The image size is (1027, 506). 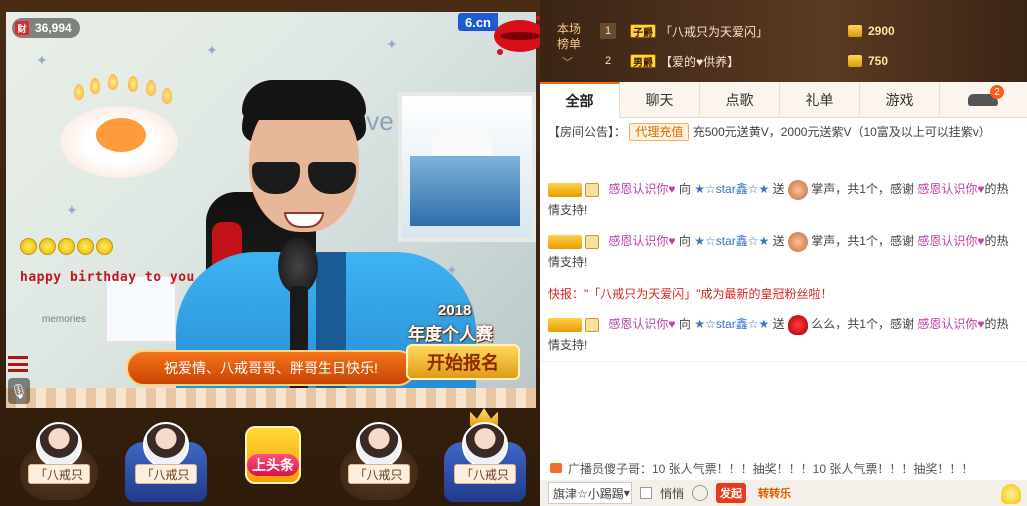 I want to click on spin-button: 转转乐, so click(x=774, y=493).